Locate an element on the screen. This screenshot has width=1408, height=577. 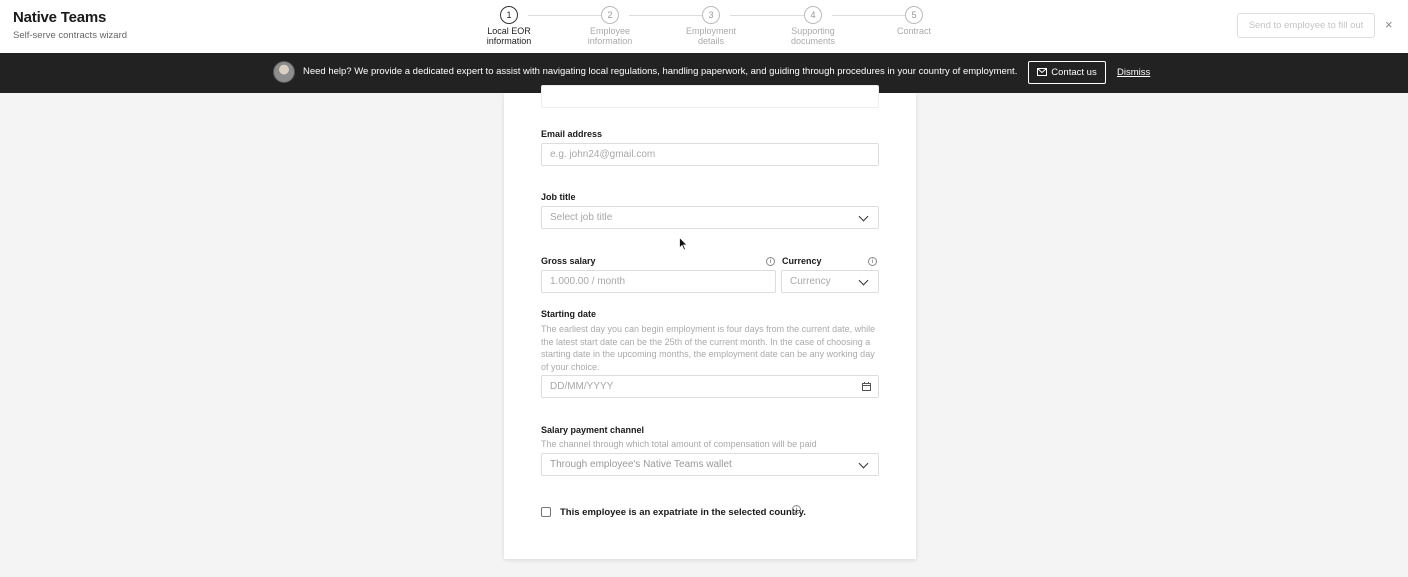
step-number: 5 is located at coordinates (914, 15).